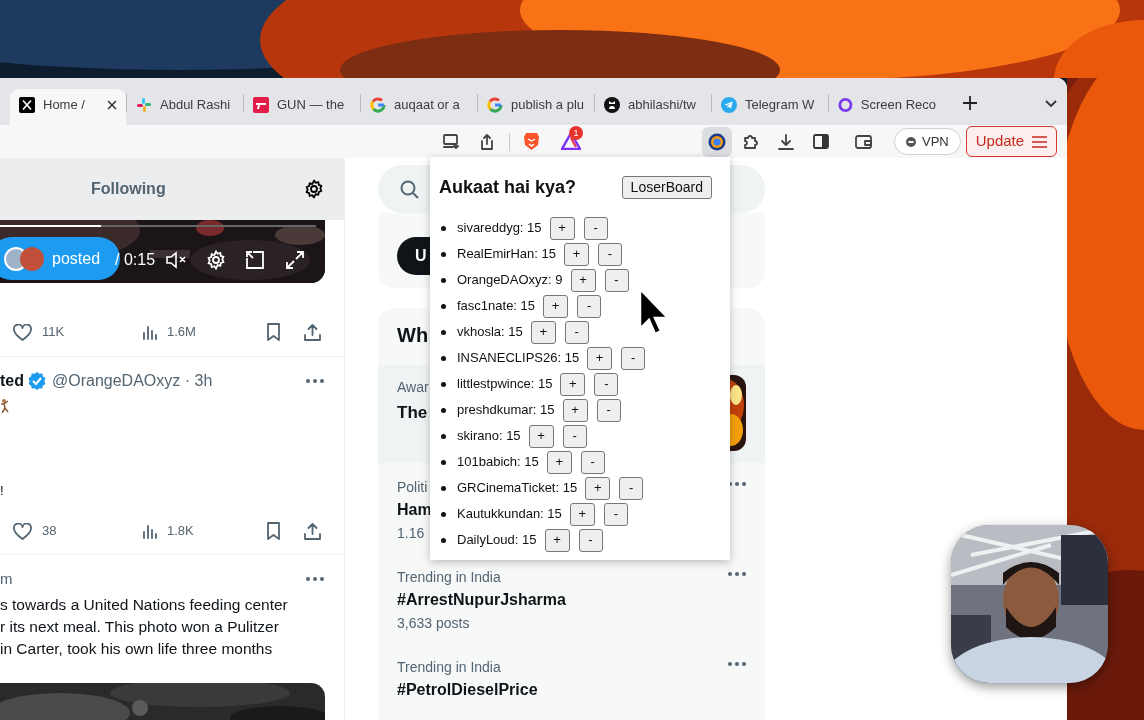 The image size is (1144, 720). I want to click on score-label: 101babich: 15, so click(498, 462).